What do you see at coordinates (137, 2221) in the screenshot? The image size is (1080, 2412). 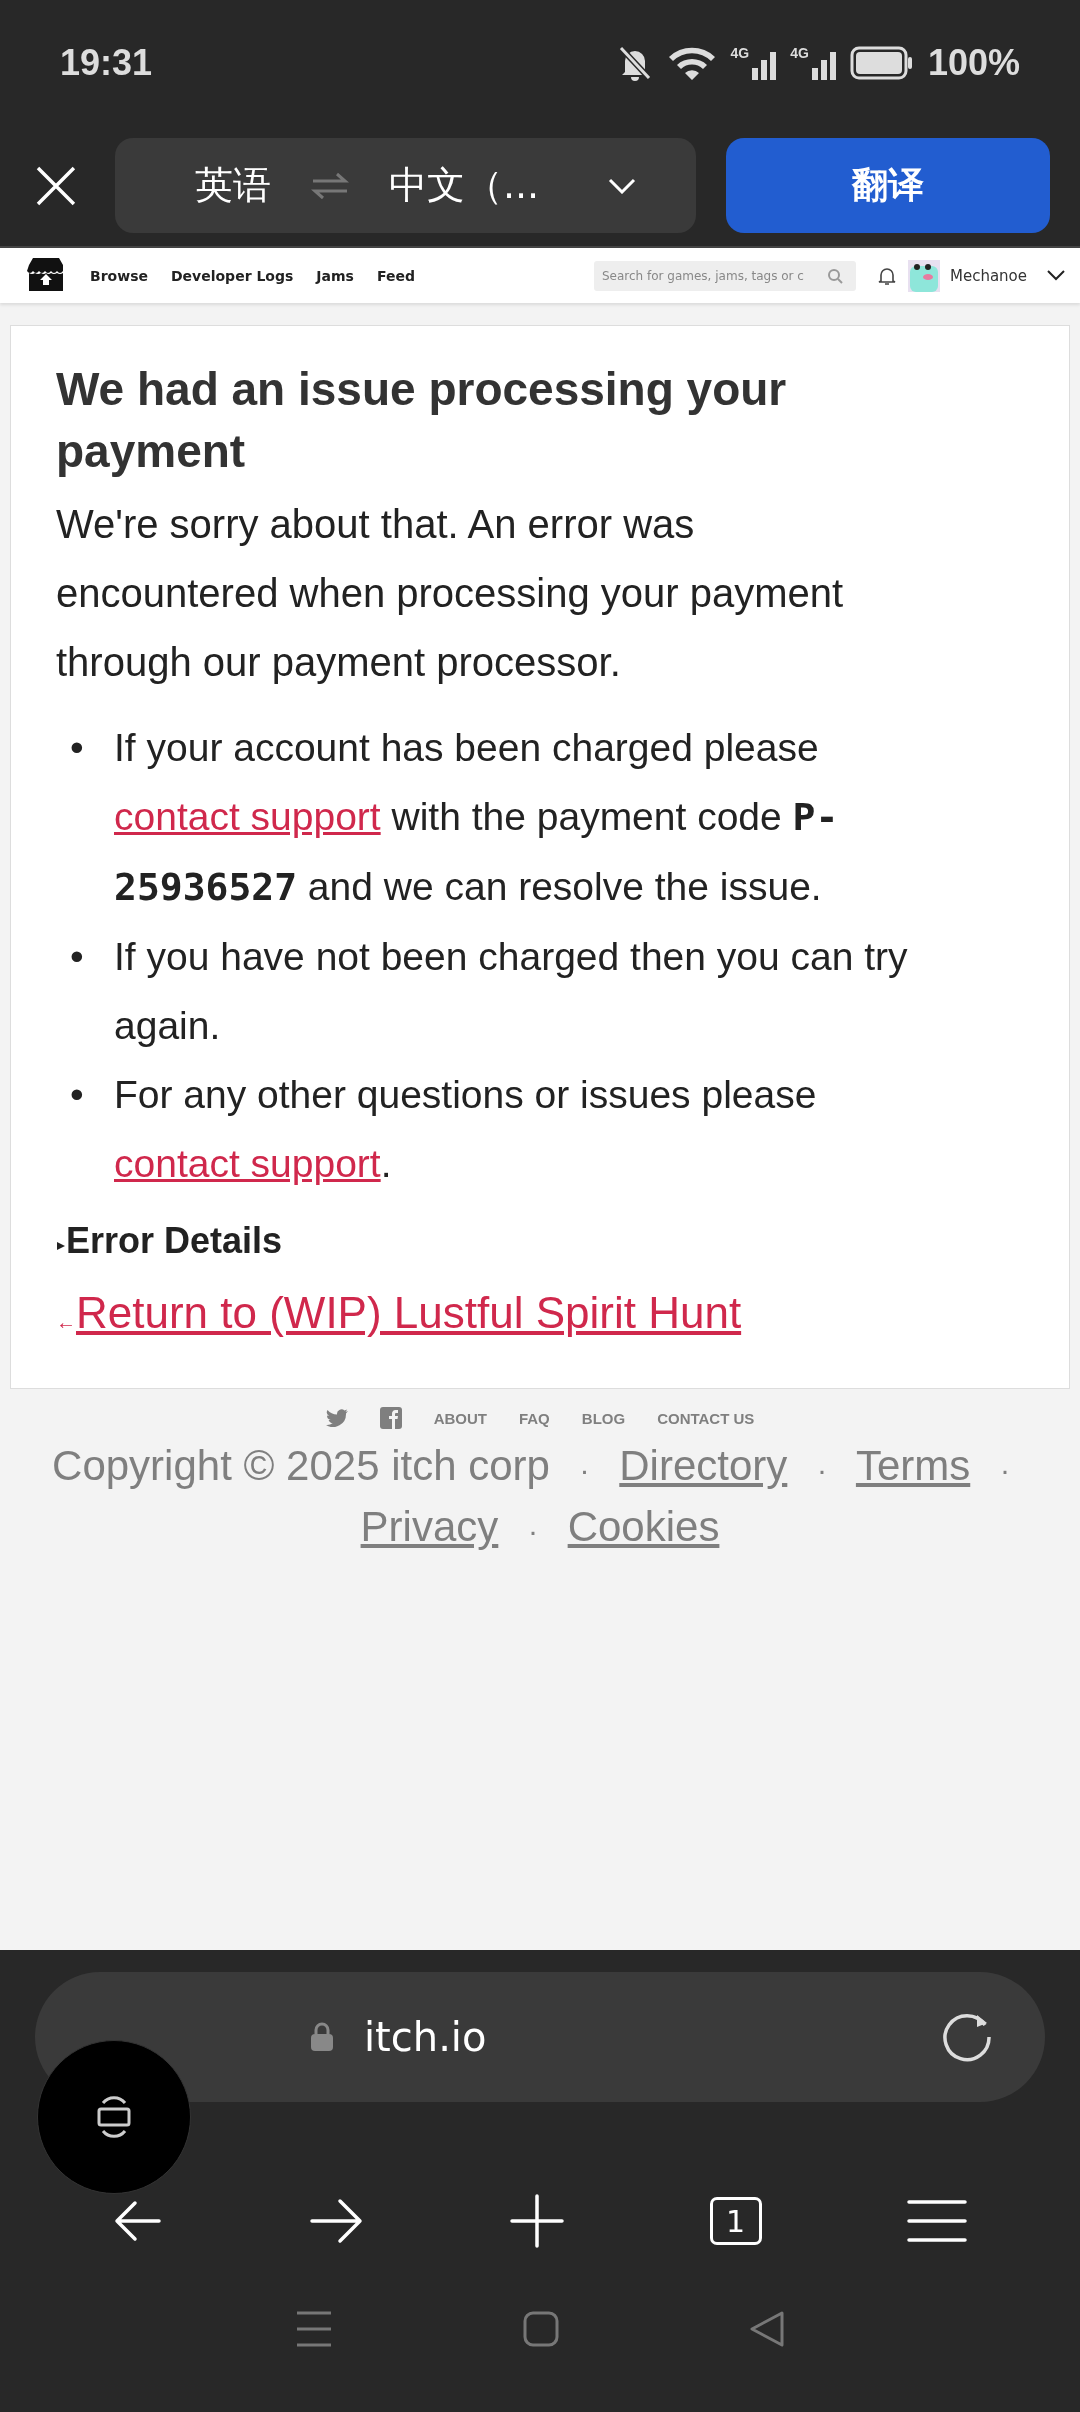 I see `back-icon` at bounding box center [137, 2221].